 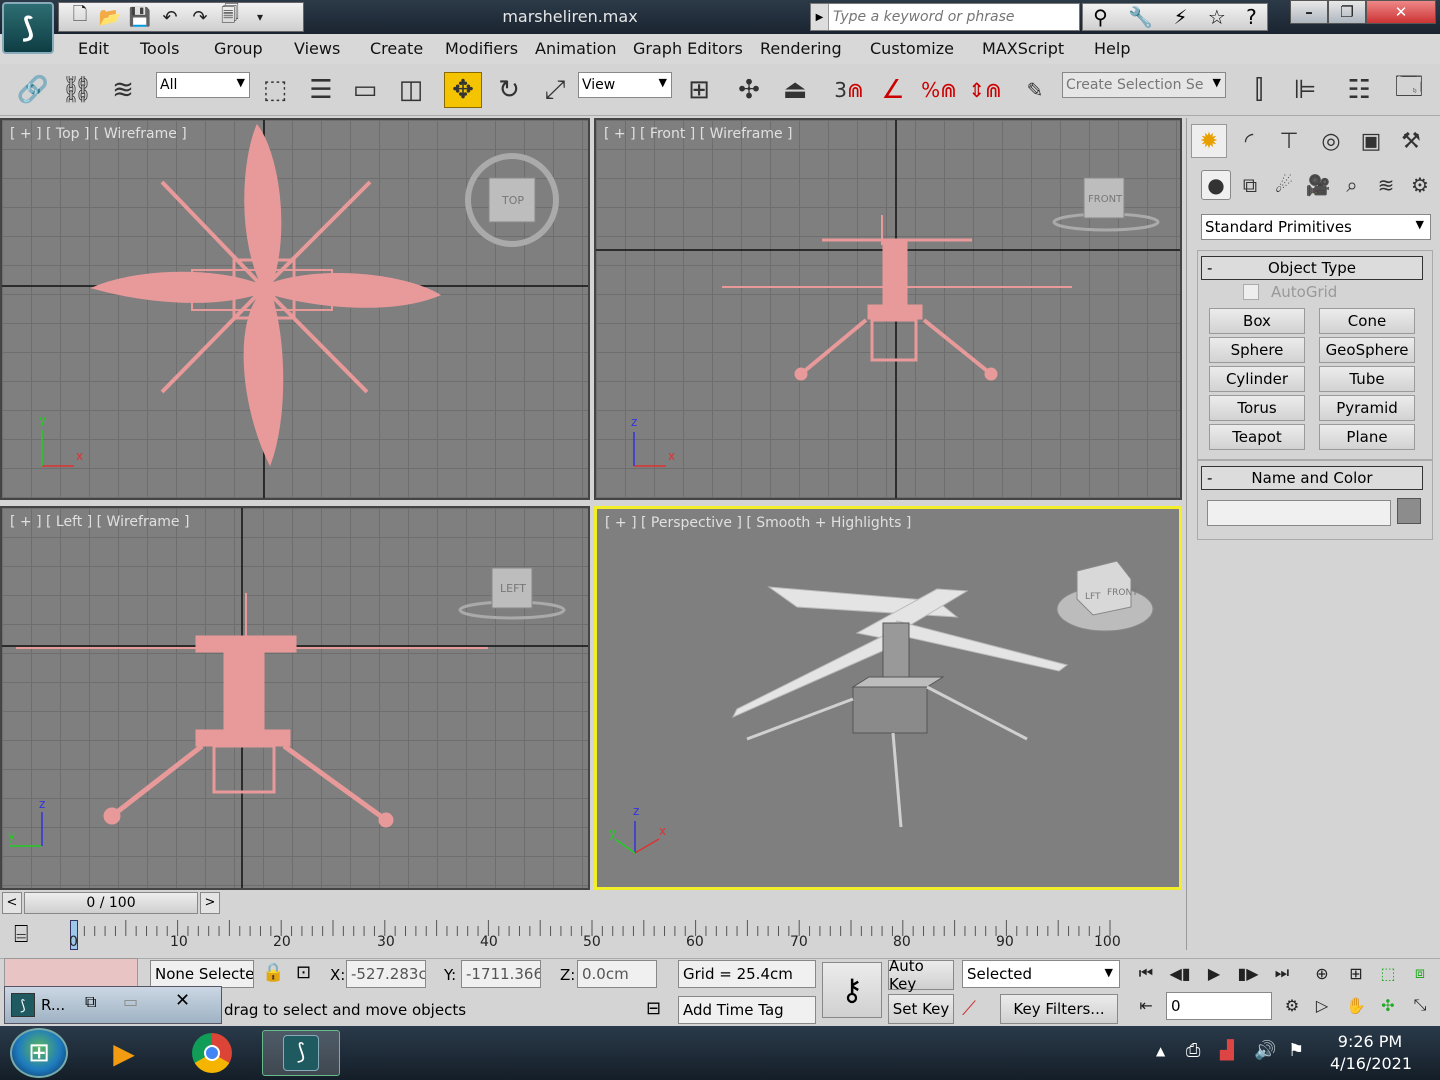 I want to click on modify-tab-icon: ◜, so click(x=1249, y=141).